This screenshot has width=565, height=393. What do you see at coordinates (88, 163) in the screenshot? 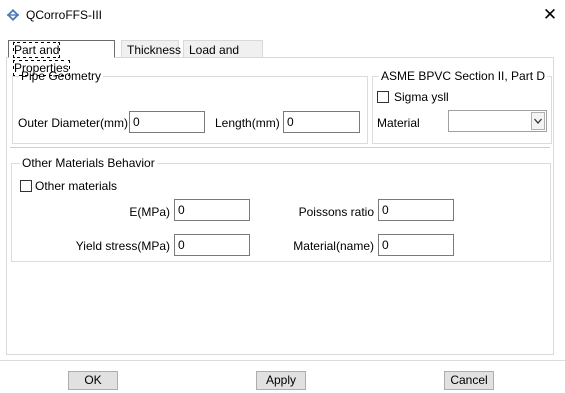
I see `other-materials-title: Other Materials Behavior` at bounding box center [88, 163].